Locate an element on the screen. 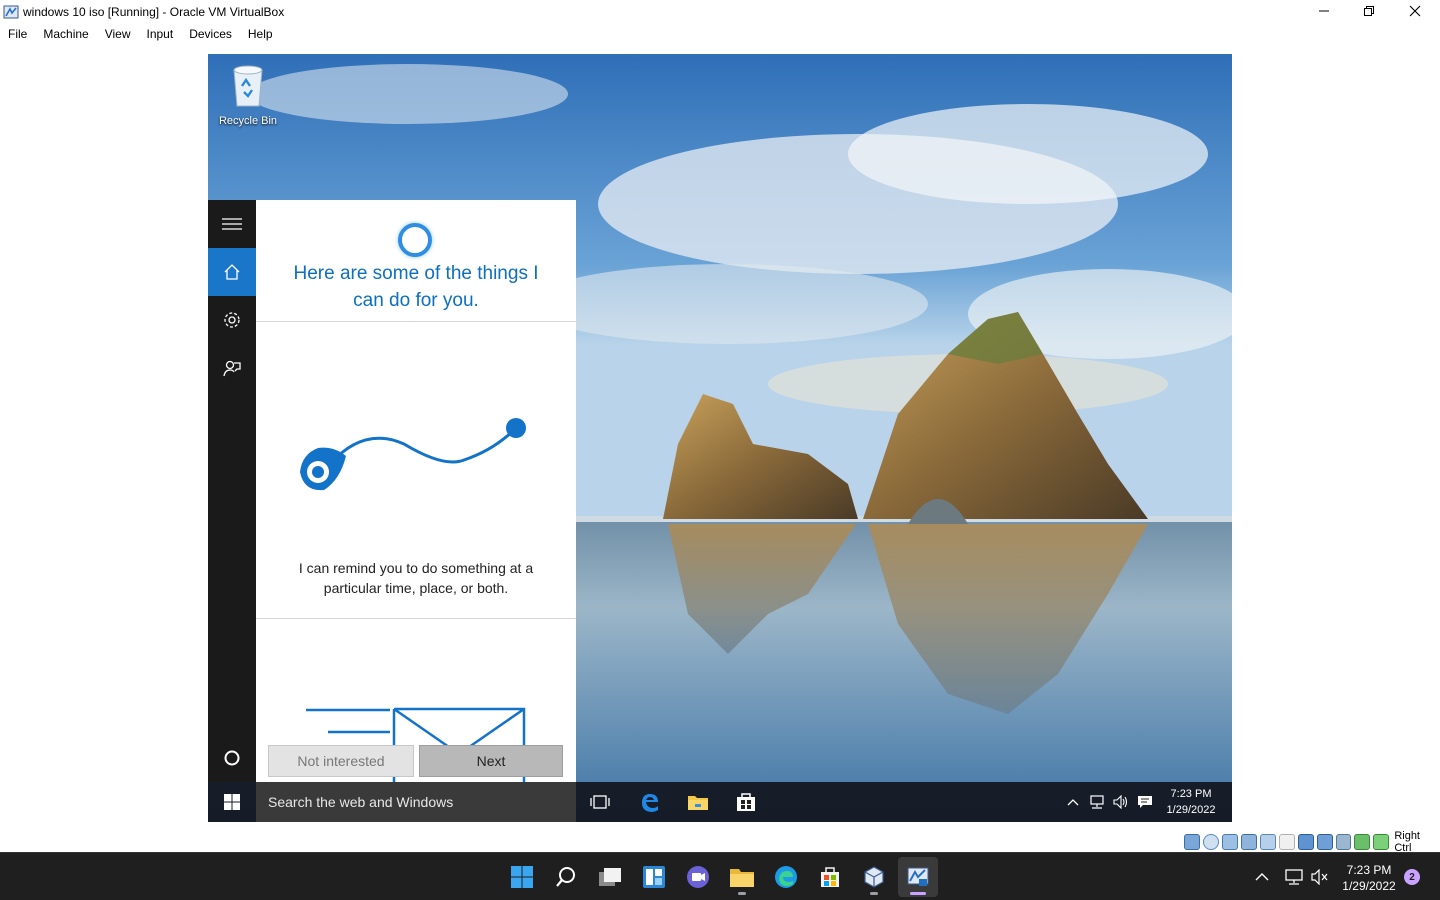  close-button is located at coordinates (1415, 11).